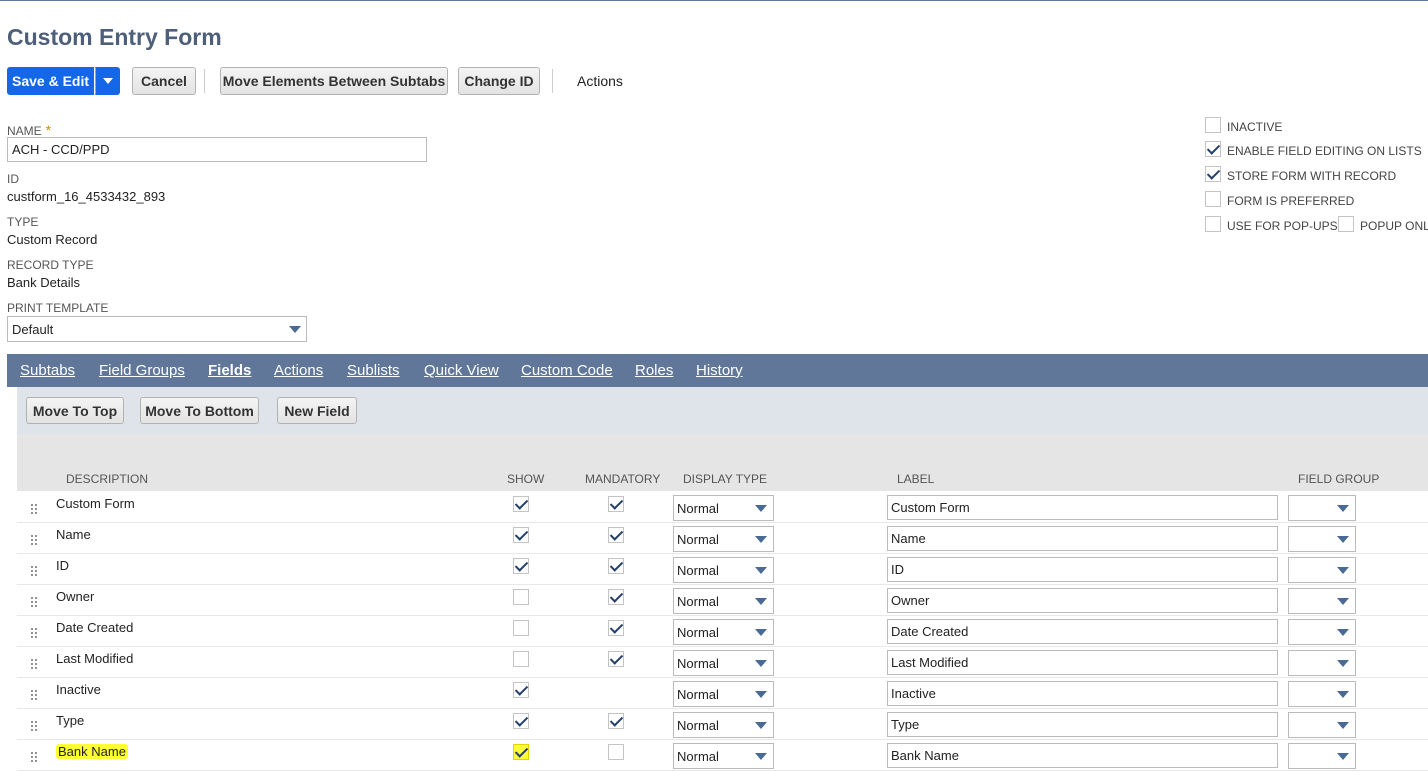 The height and width of the screenshot is (771, 1428). What do you see at coordinates (623, 479) in the screenshot?
I see `column-mandatory: MANDATORY` at bounding box center [623, 479].